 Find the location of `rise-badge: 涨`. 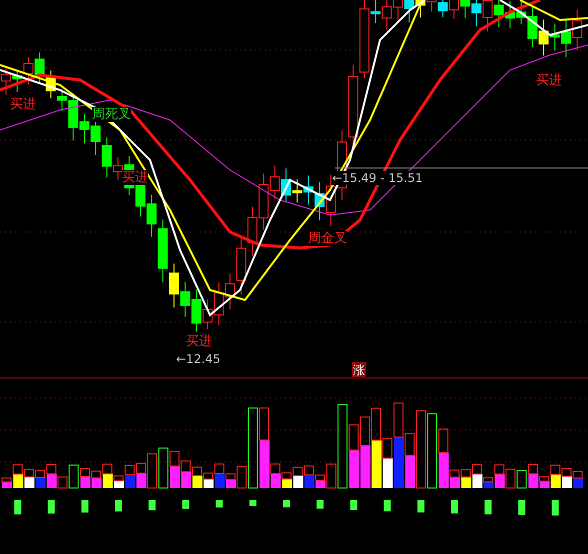

rise-badge: 涨 is located at coordinates (359, 369).